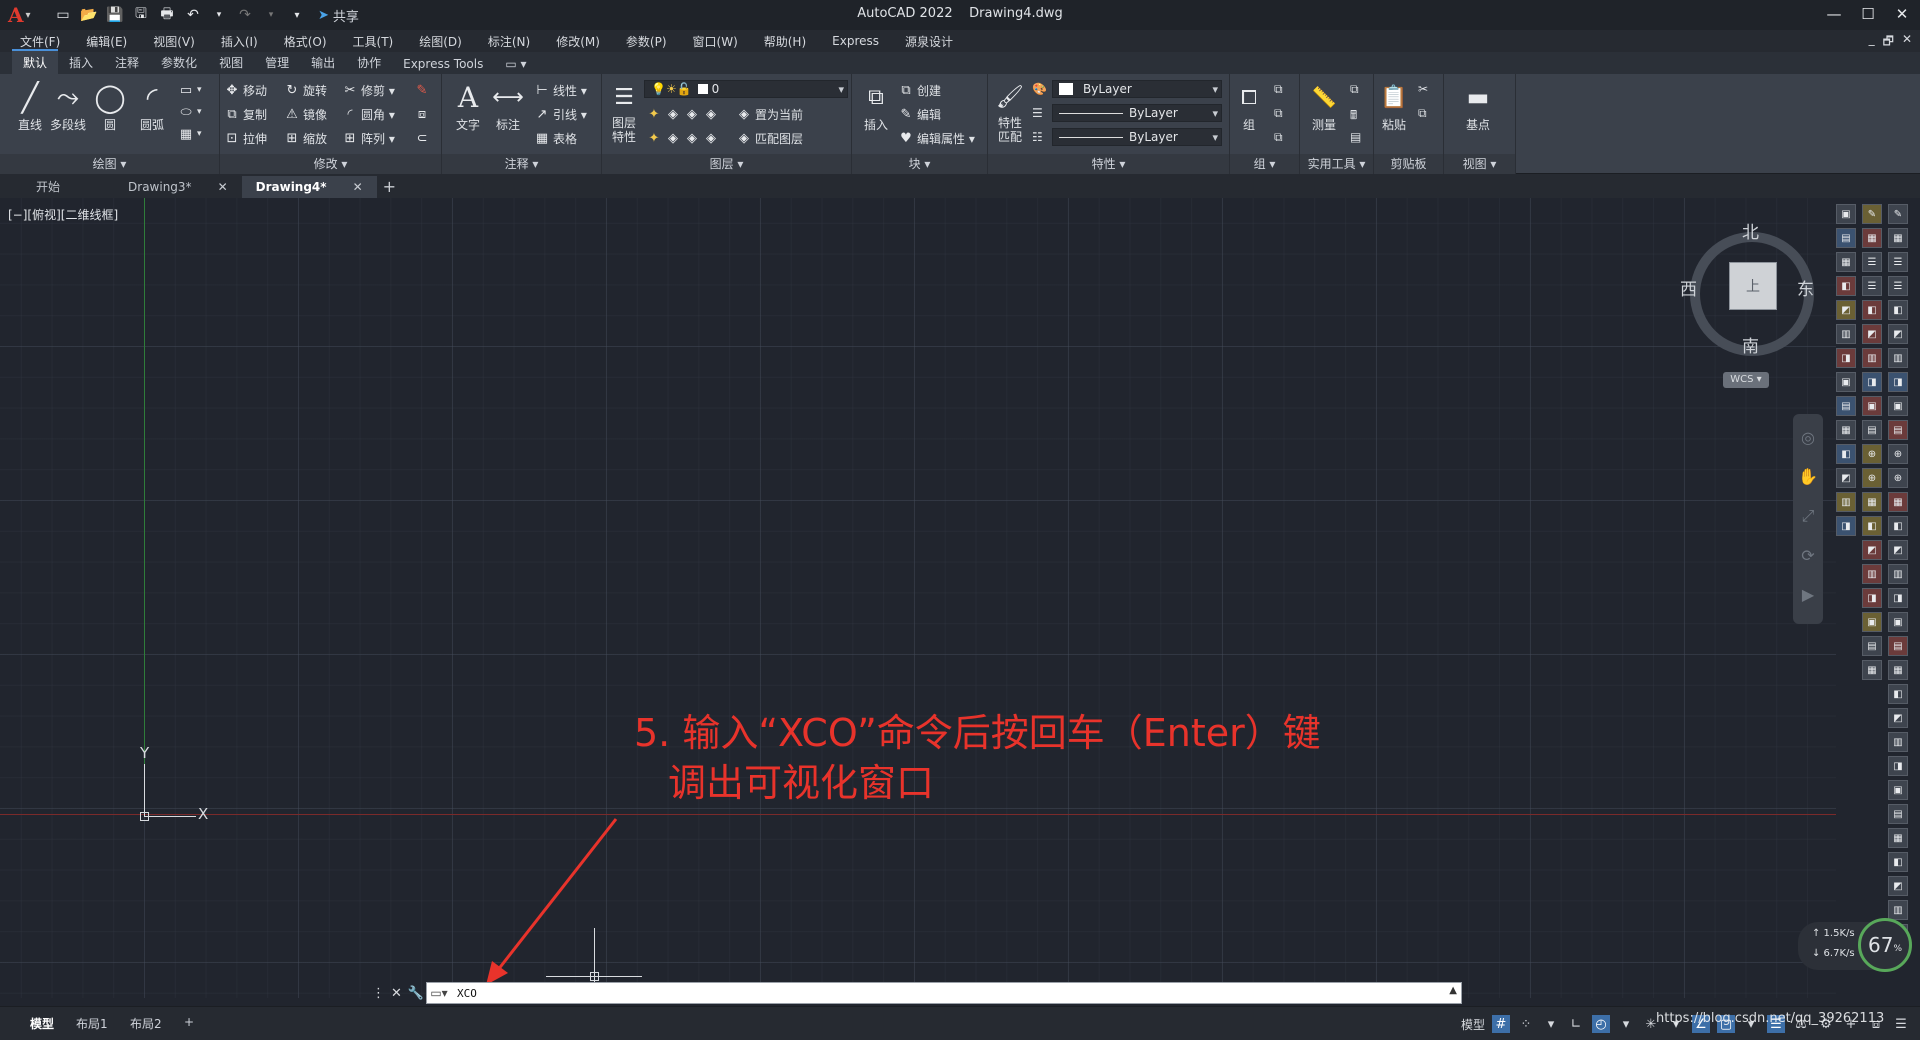 The height and width of the screenshot is (1040, 1920). What do you see at coordinates (1807, 555) in the screenshot?
I see `orbit-icon: ⟳` at bounding box center [1807, 555].